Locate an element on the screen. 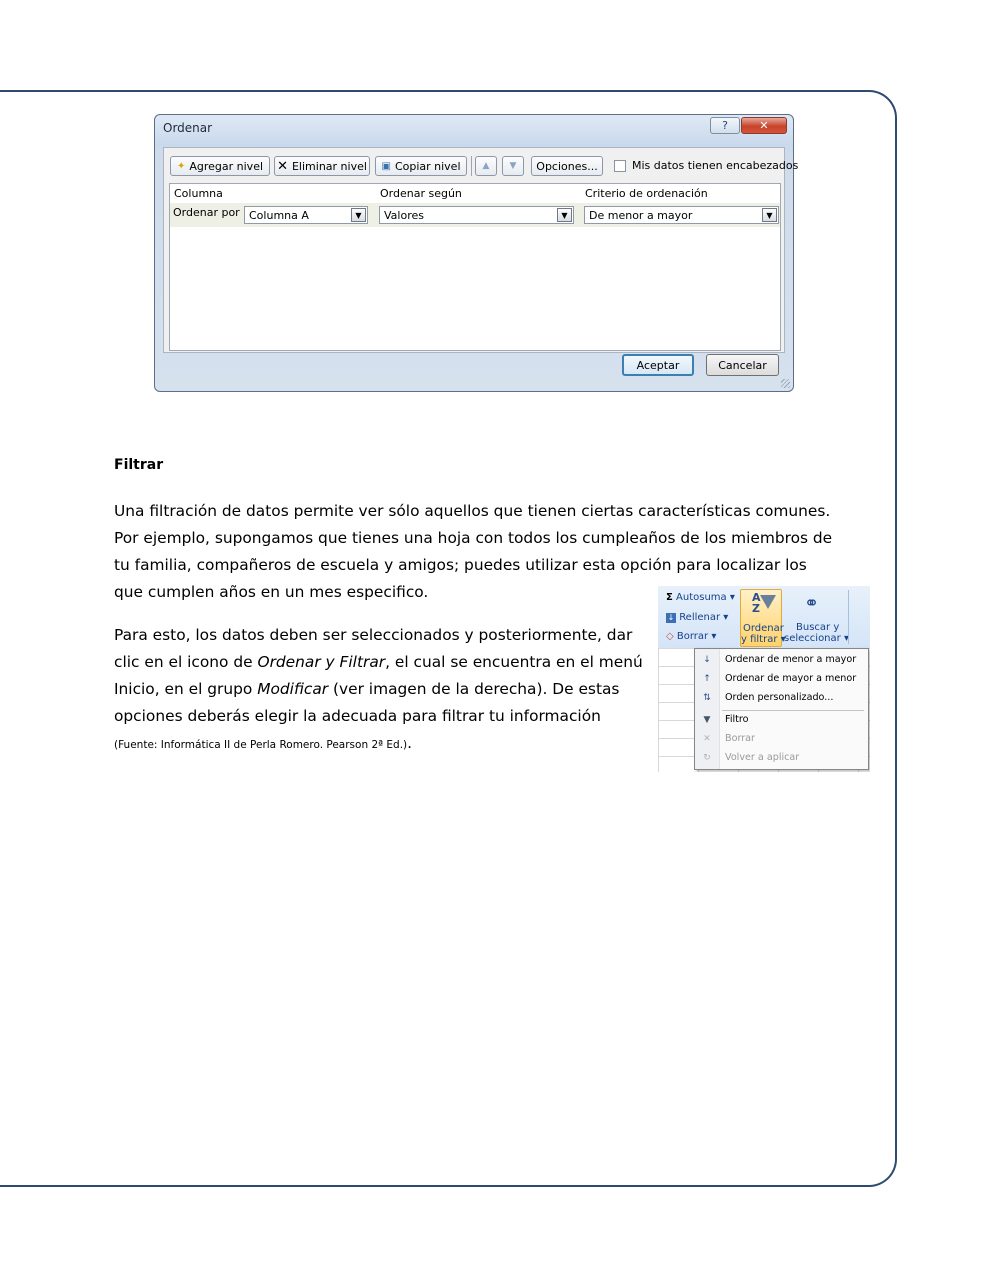 The width and height of the screenshot is (990, 1280). column-header-column: Columna is located at coordinates (198, 193).